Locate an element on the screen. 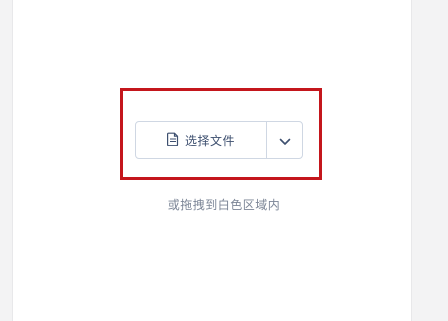 This screenshot has height=321, width=448. choose-file-split-button: 选择文件 is located at coordinates (219, 140).